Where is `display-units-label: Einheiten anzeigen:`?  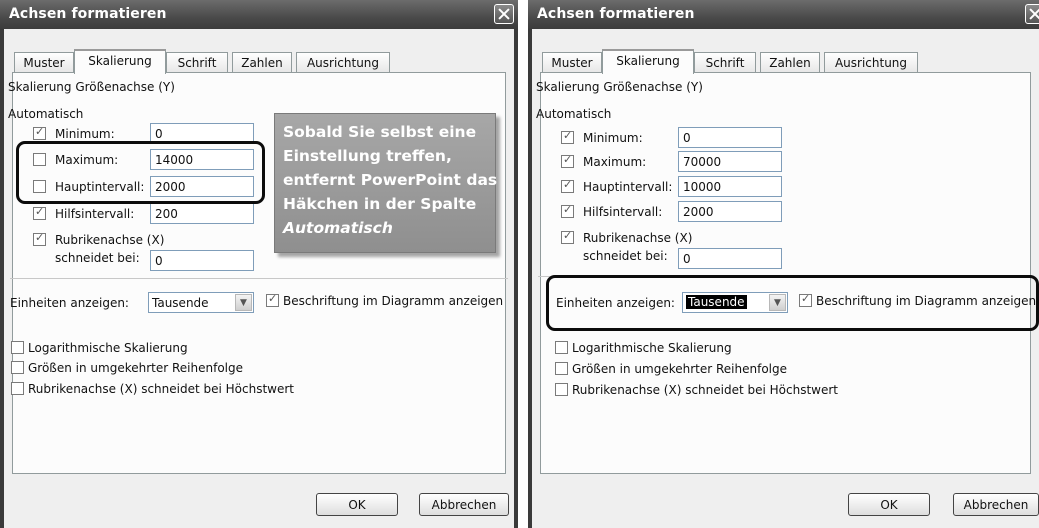
display-units-label: Einheiten anzeigen: is located at coordinates (69, 303).